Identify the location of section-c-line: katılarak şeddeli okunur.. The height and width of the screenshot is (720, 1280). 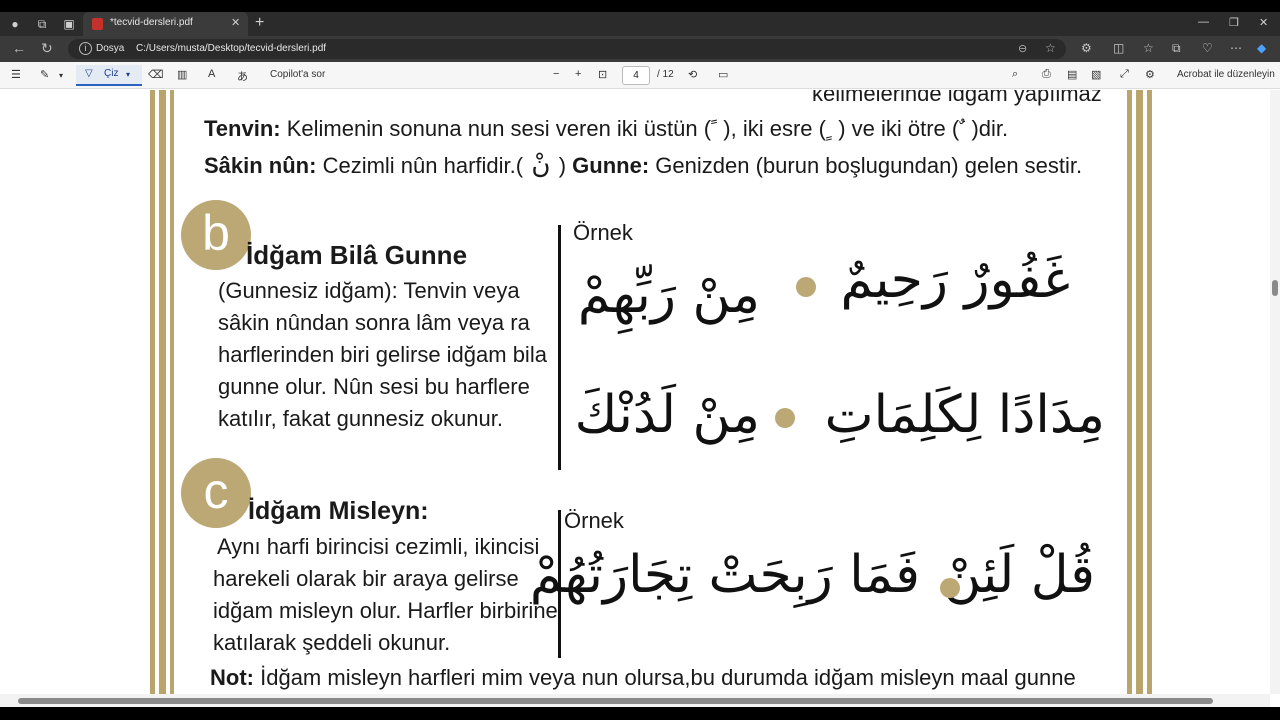
(332, 642).